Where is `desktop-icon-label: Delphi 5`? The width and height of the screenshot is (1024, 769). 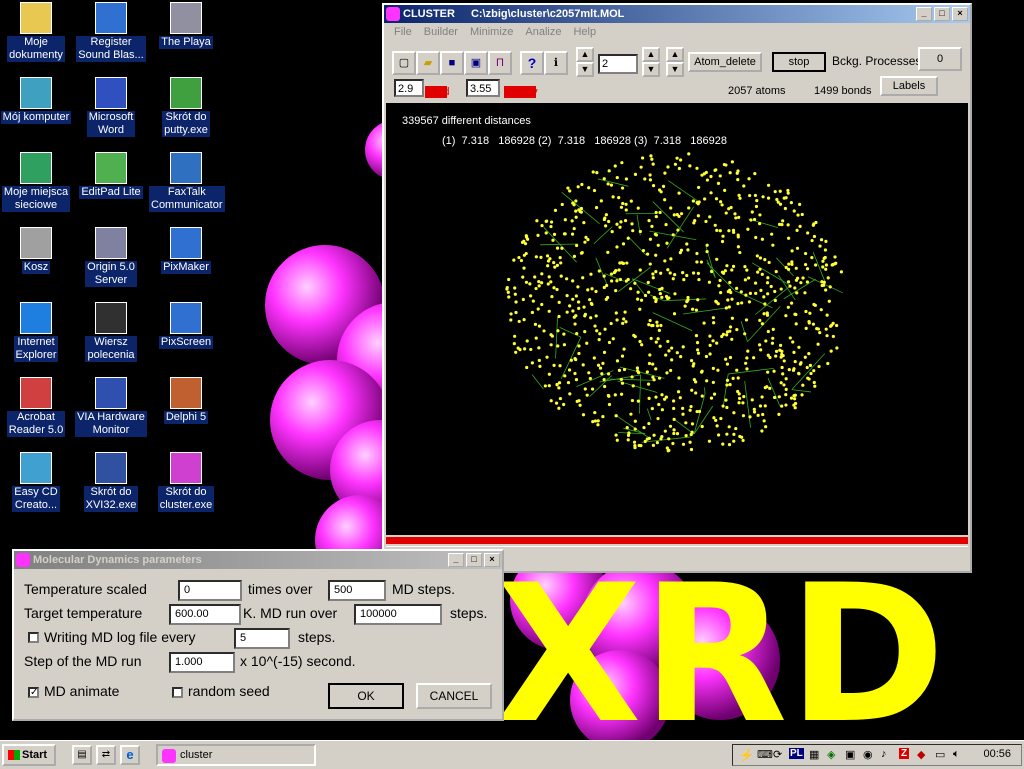 desktop-icon-label: Delphi 5 is located at coordinates (186, 417).